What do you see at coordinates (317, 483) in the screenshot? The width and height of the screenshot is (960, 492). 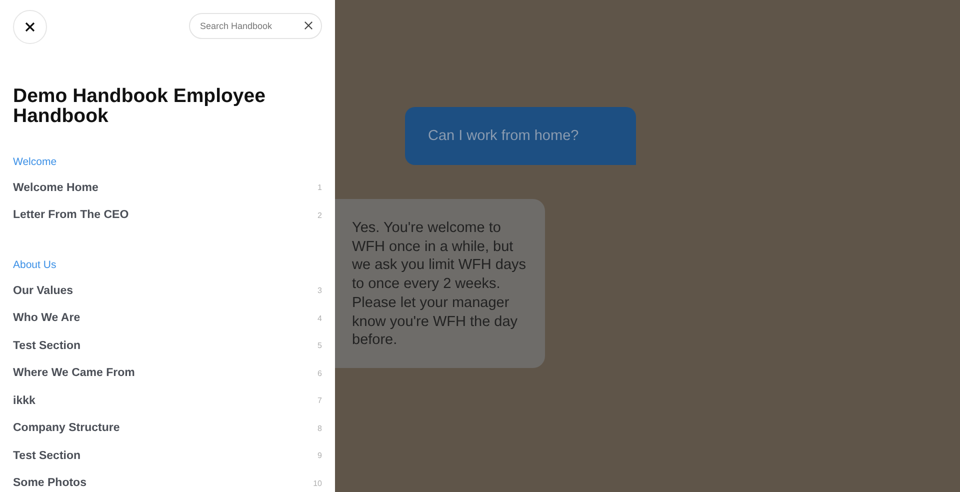 I see `page-number: 10` at bounding box center [317, 483].